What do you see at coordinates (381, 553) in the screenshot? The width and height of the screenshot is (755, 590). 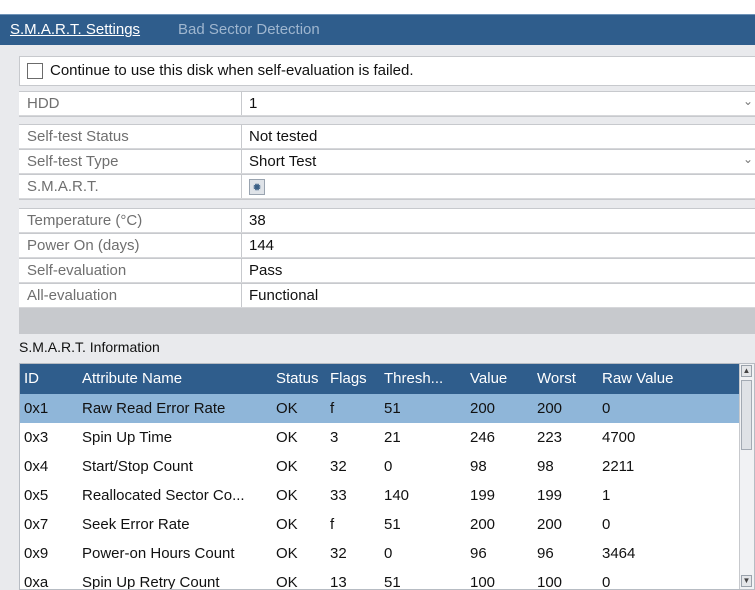 I see `table-row: 0x9 Power-on Hours Count OK 32 0 96 96 3464` at bounding box center [381, 553].